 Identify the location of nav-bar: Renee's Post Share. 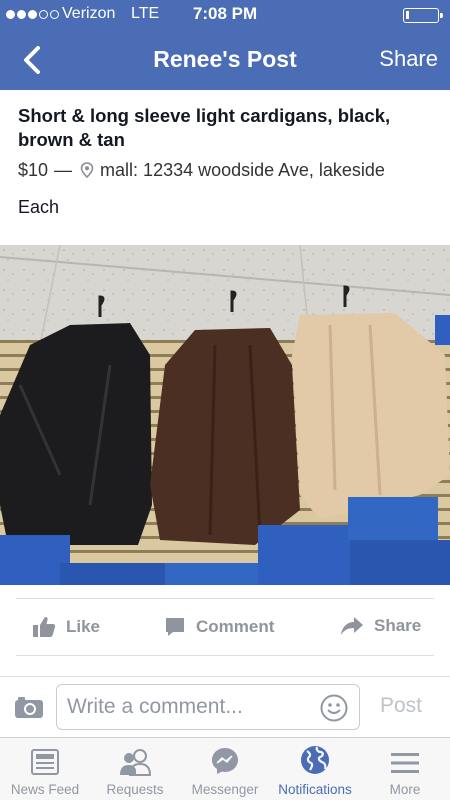
(225, 60).